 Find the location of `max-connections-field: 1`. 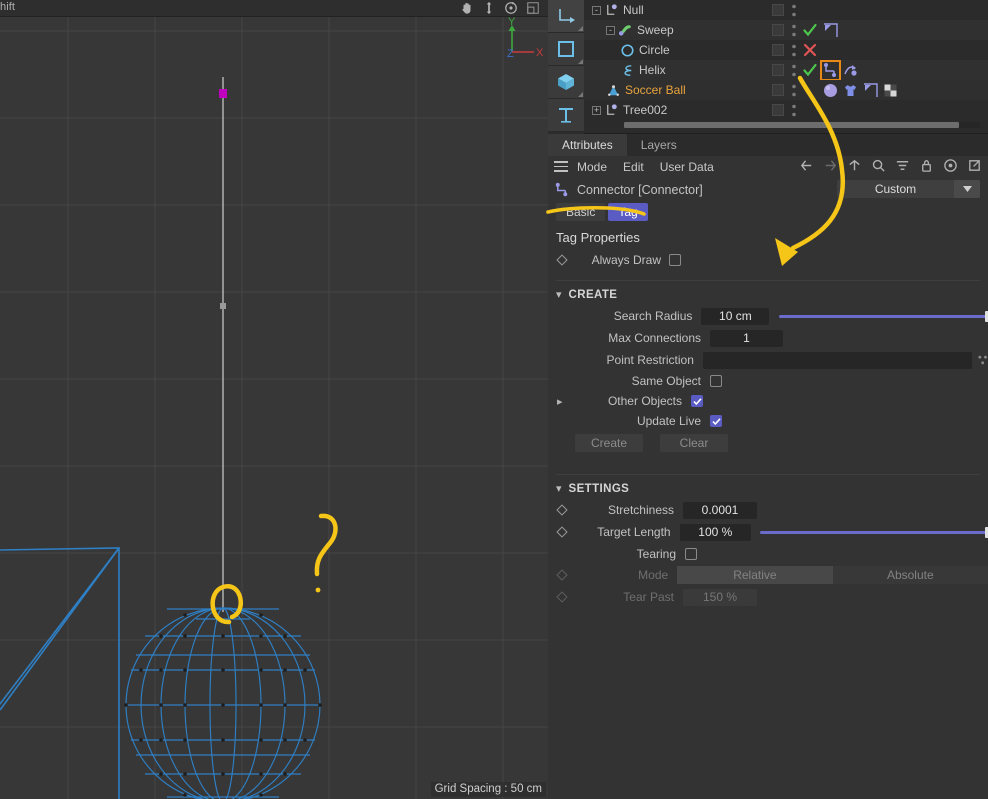

max-connections-field: 1 is located at coordinates (746, 338).